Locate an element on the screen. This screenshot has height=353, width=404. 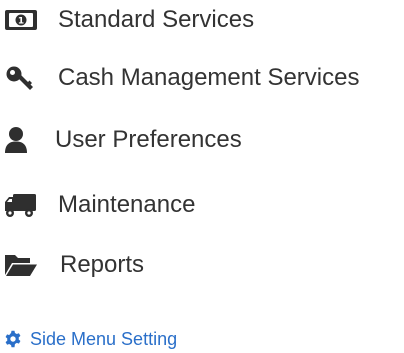
svg-text: 1 is located at coordinates (21, 22).